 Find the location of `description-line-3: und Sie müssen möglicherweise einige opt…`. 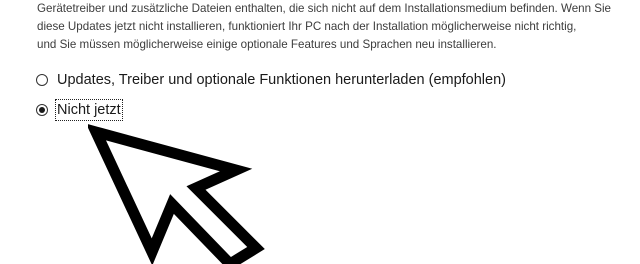

description-line-3: und Sie müssen möglicherweise einige opt… is located at coordinates (267, 44).